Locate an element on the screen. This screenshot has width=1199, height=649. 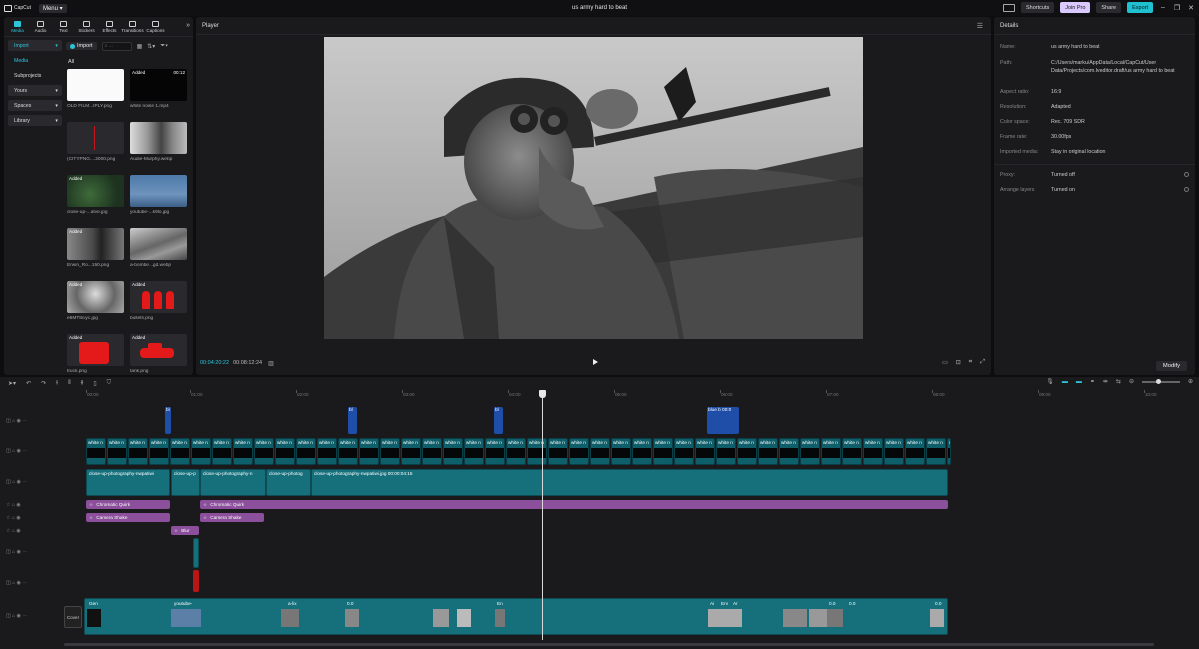
timeline-clip: close-up-photog is located at coordinates (288, 482).